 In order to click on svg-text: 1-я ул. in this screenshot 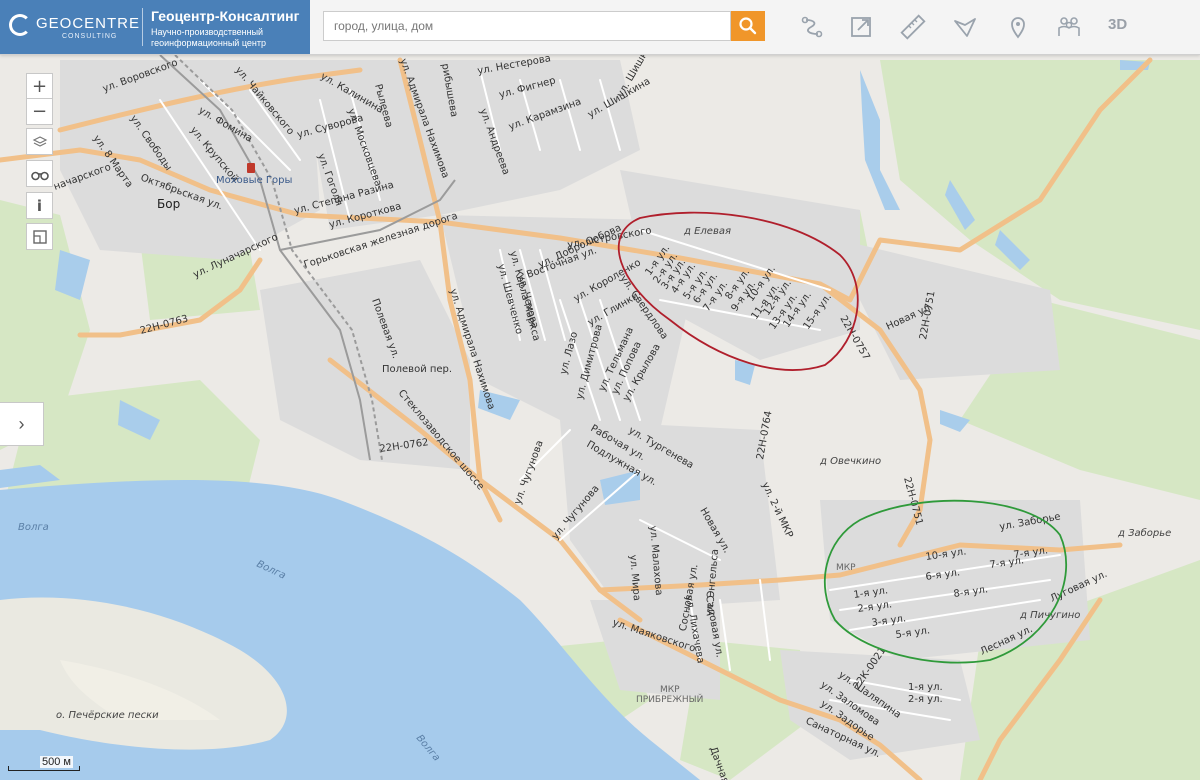, I will do `click(925, 687)`.